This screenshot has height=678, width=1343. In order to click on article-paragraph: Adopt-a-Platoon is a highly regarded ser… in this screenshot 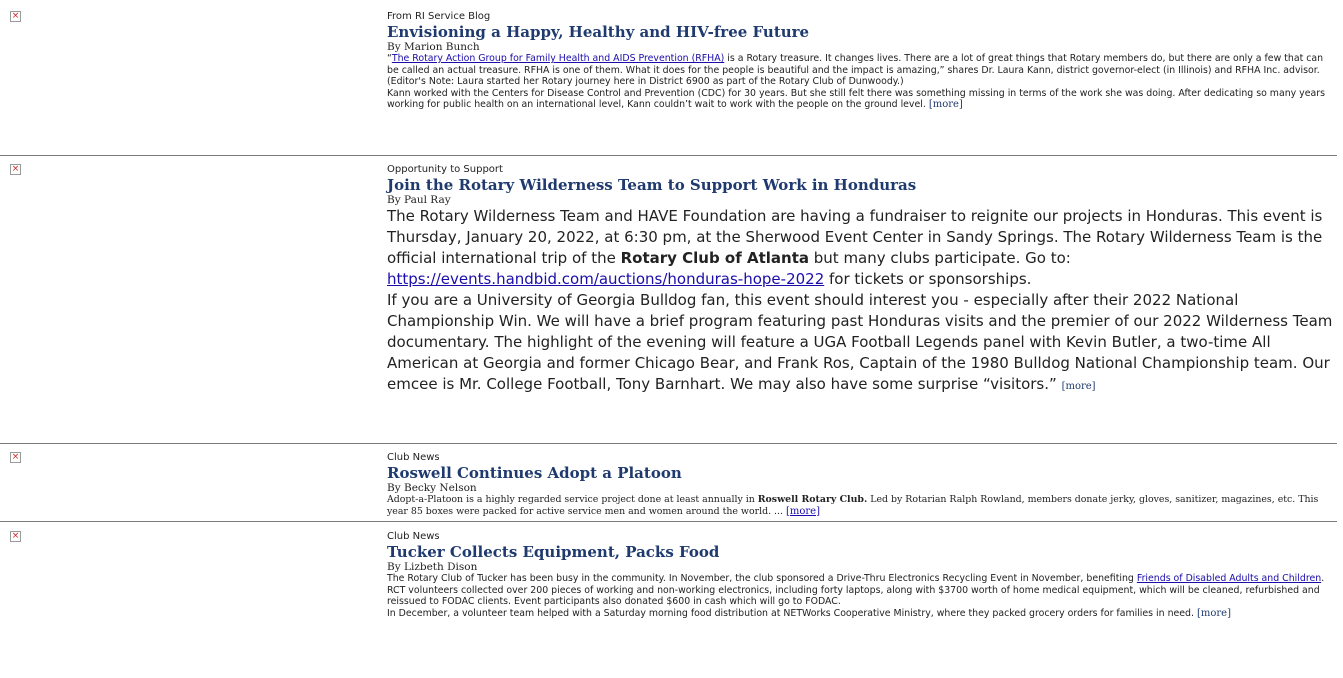, I will do `click(862, 505)`.